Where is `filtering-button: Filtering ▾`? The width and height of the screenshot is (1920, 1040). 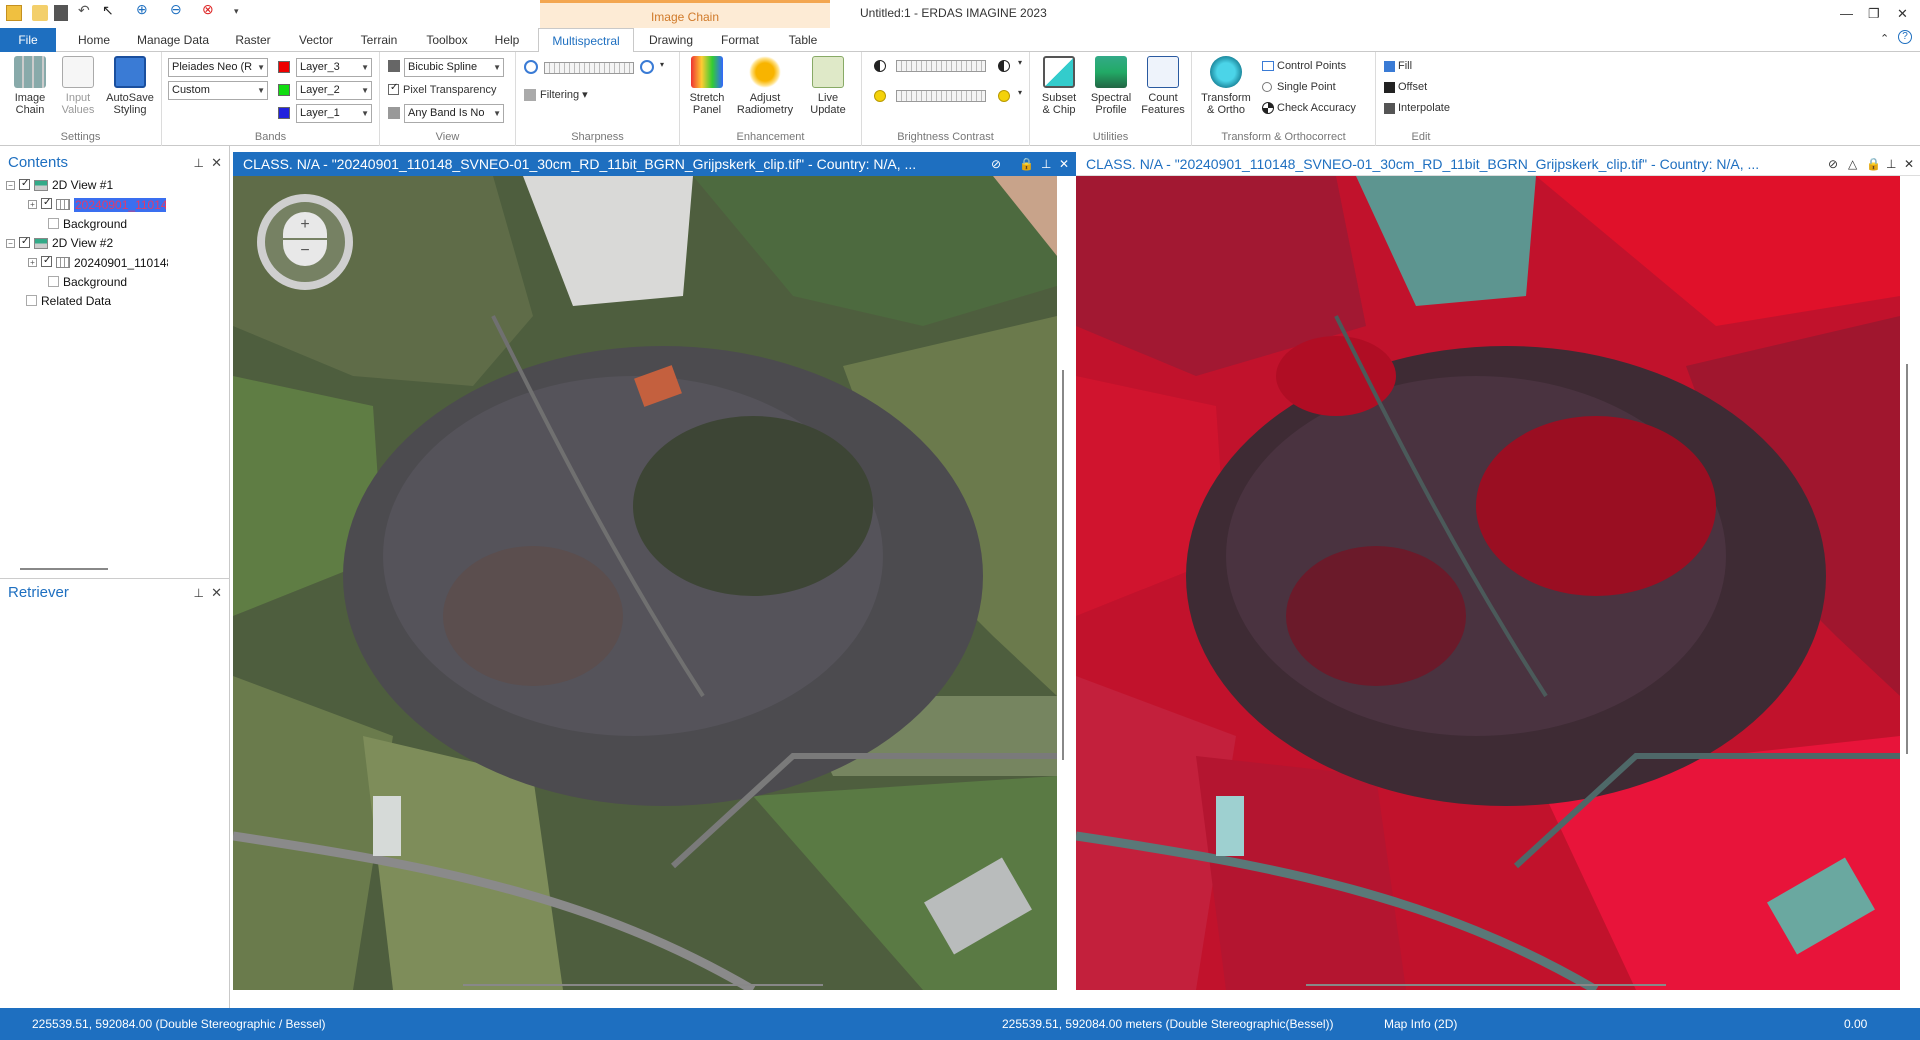
filtering-button: Filtering ▾ is located at coordinates (556, 95).